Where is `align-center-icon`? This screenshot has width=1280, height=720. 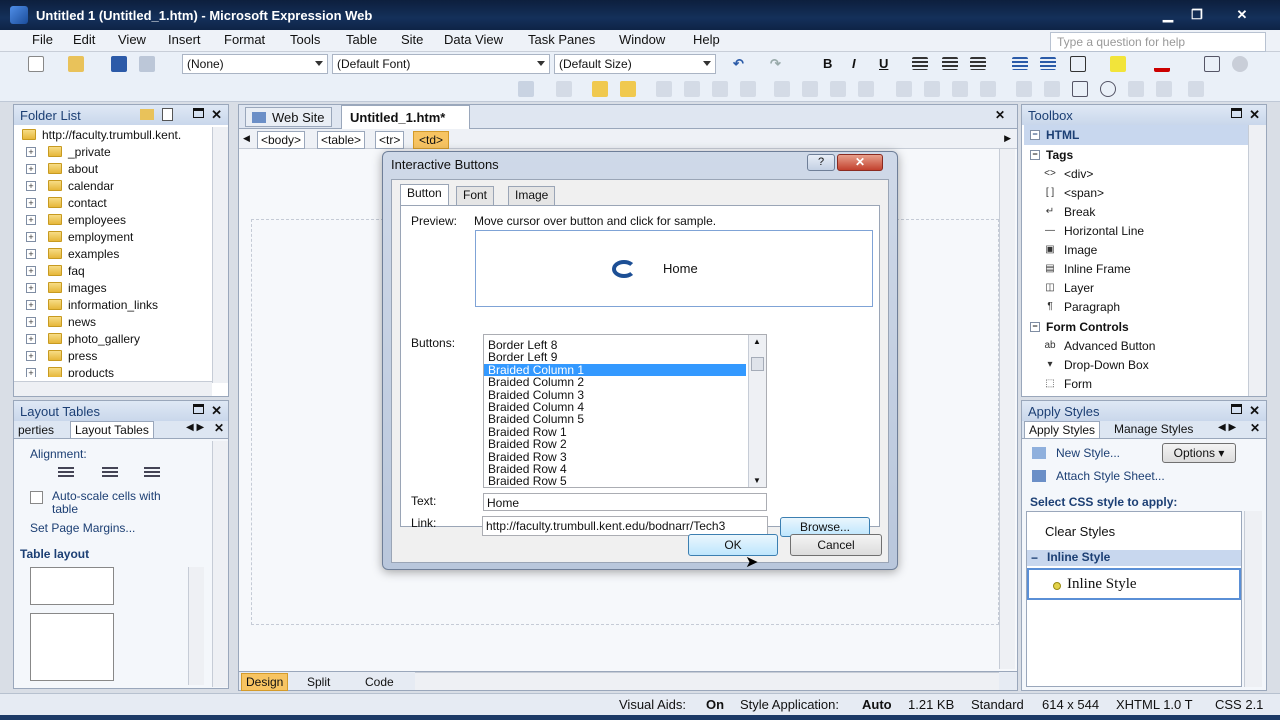
align-center-icon is located at coordinates (950, 63).